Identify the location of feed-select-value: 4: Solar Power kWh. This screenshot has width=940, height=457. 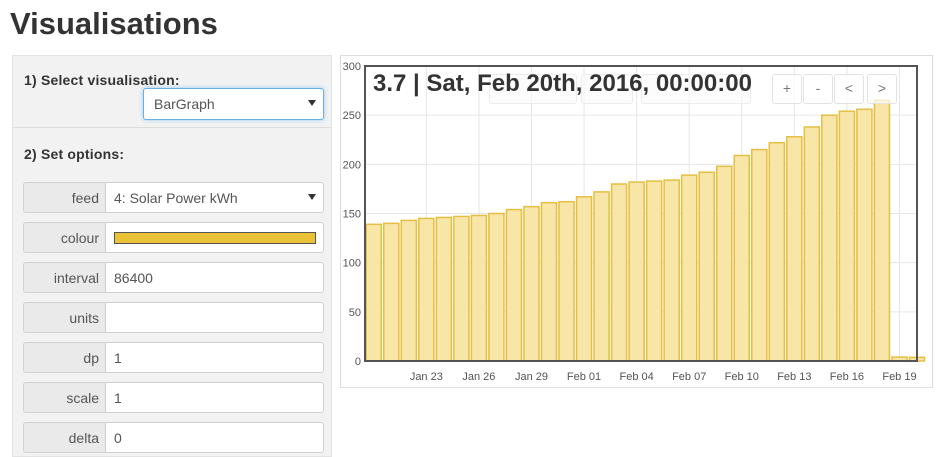
(176, 198).